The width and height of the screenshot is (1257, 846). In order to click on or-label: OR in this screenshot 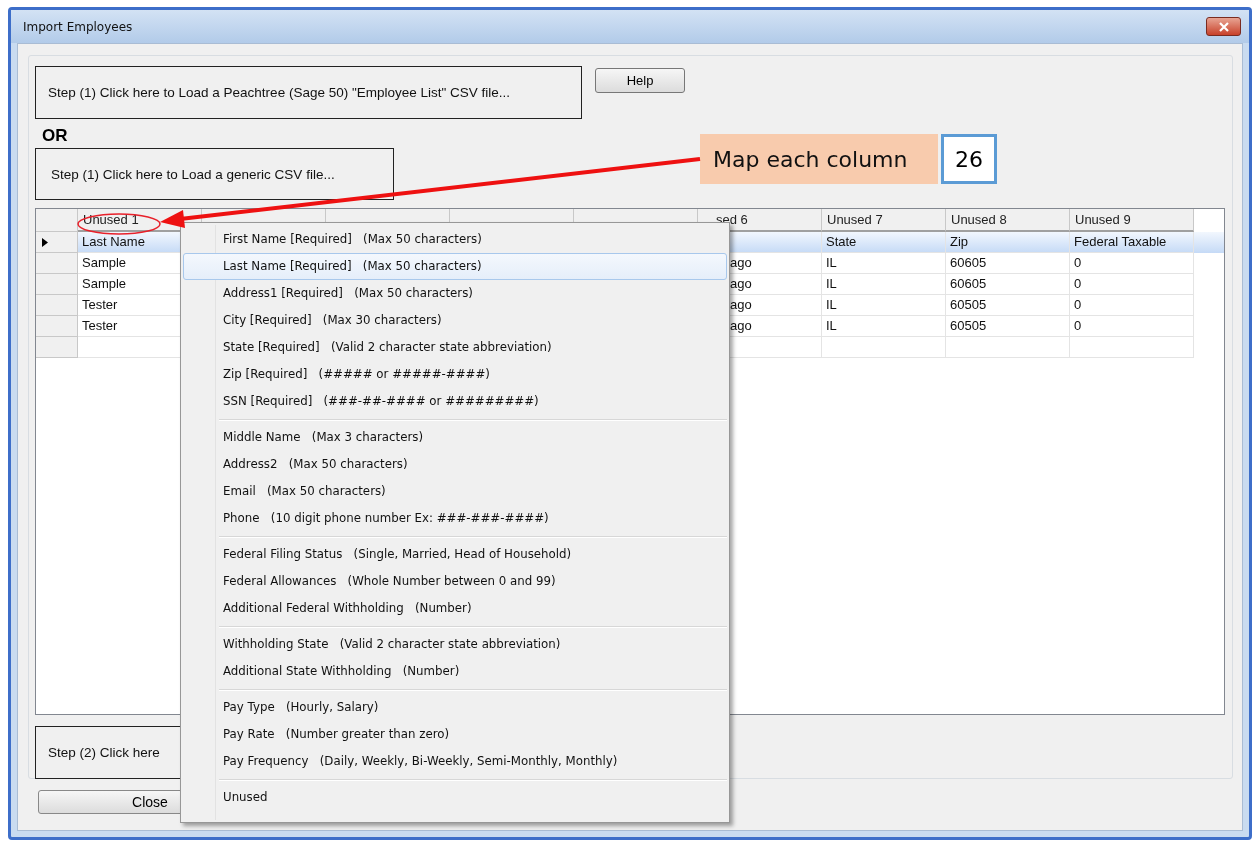, I will do `click(55, 136)`.